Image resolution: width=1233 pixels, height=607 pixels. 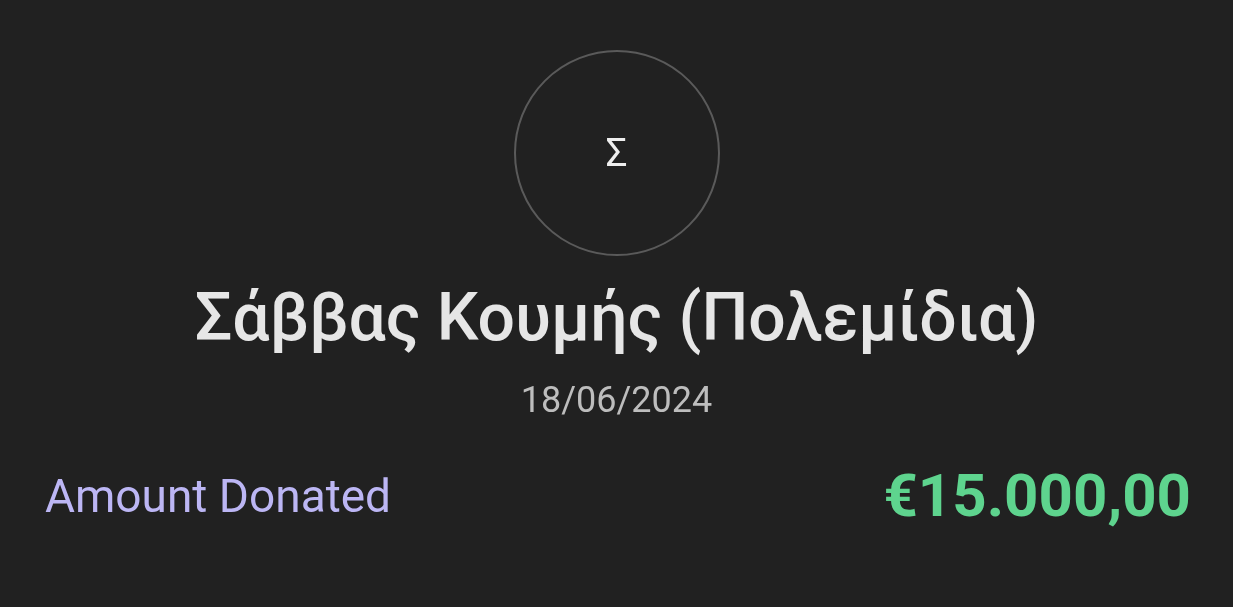 What do you see at coordinates (616, 318) in the screenshot?
I see `donor-name: Σάββας Κουμής (Πολεμίδια)` at bounding box center [616, 318].